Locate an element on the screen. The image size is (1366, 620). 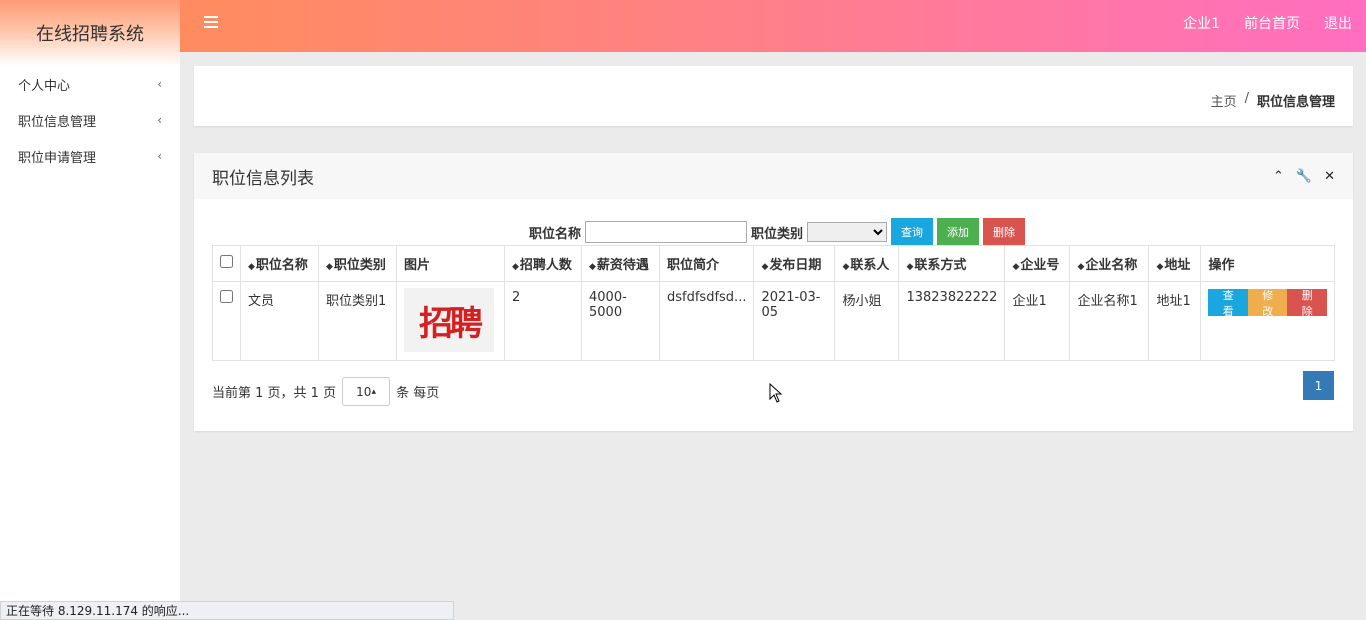
col-header-category: ◆职位类别 is located at coordinates (357, 263).